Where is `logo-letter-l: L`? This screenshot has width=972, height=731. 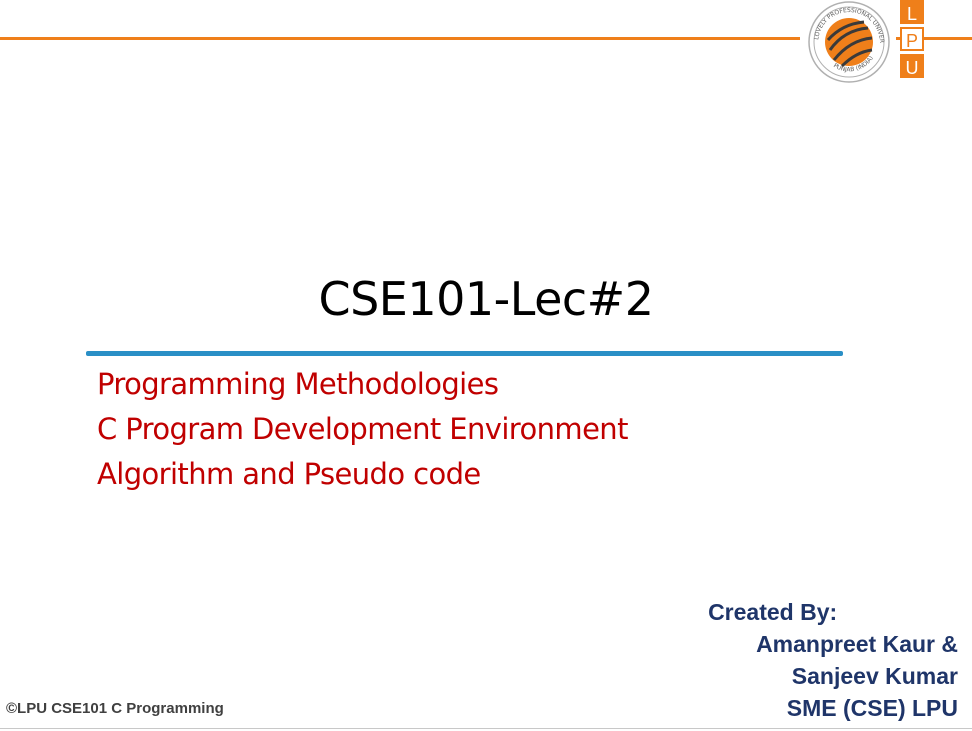 logo-letter-l: L is located at coordinates (912, 12).